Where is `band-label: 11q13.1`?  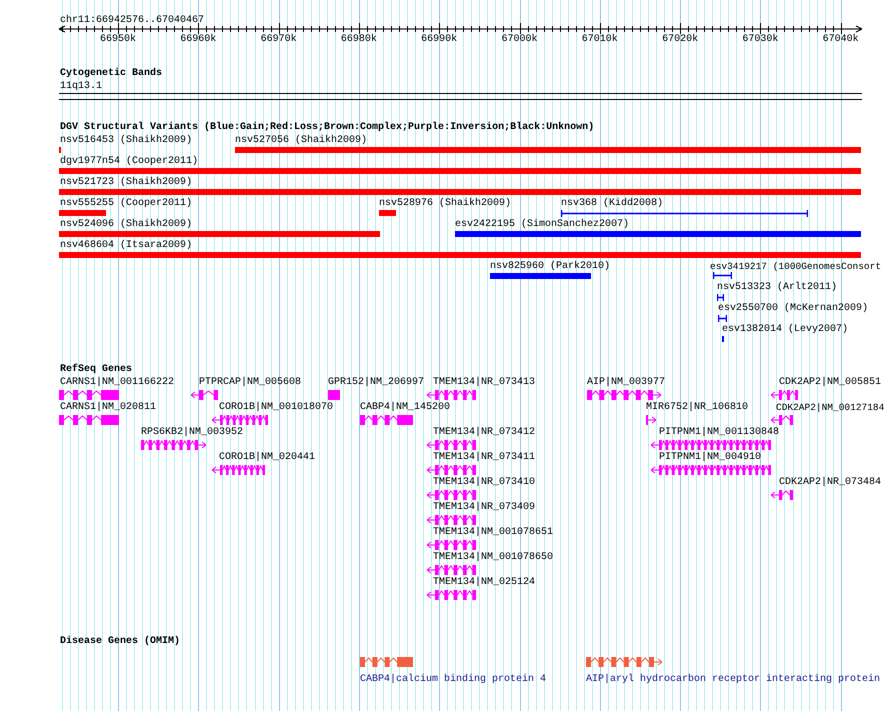 band-label: 11q13.1 is located at coordinates (81, 87).